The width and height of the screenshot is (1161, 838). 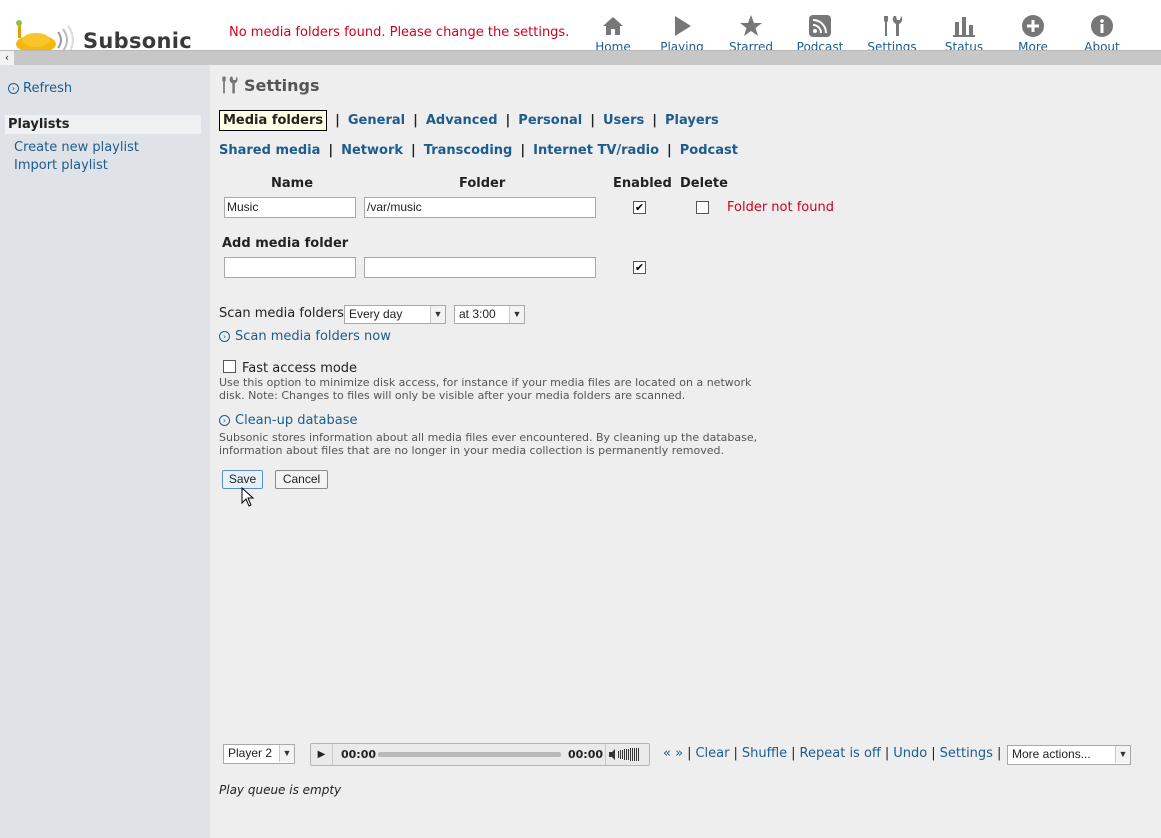 I want to click on settings-tools-icon, so click(x=230, y=85).